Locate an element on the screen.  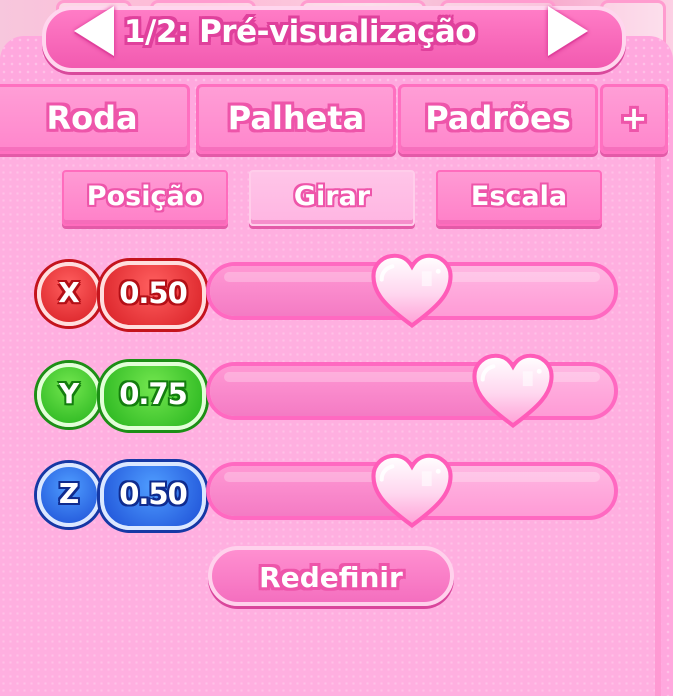
x-value-badge: 0.50 is located at coordinates (153, 295).